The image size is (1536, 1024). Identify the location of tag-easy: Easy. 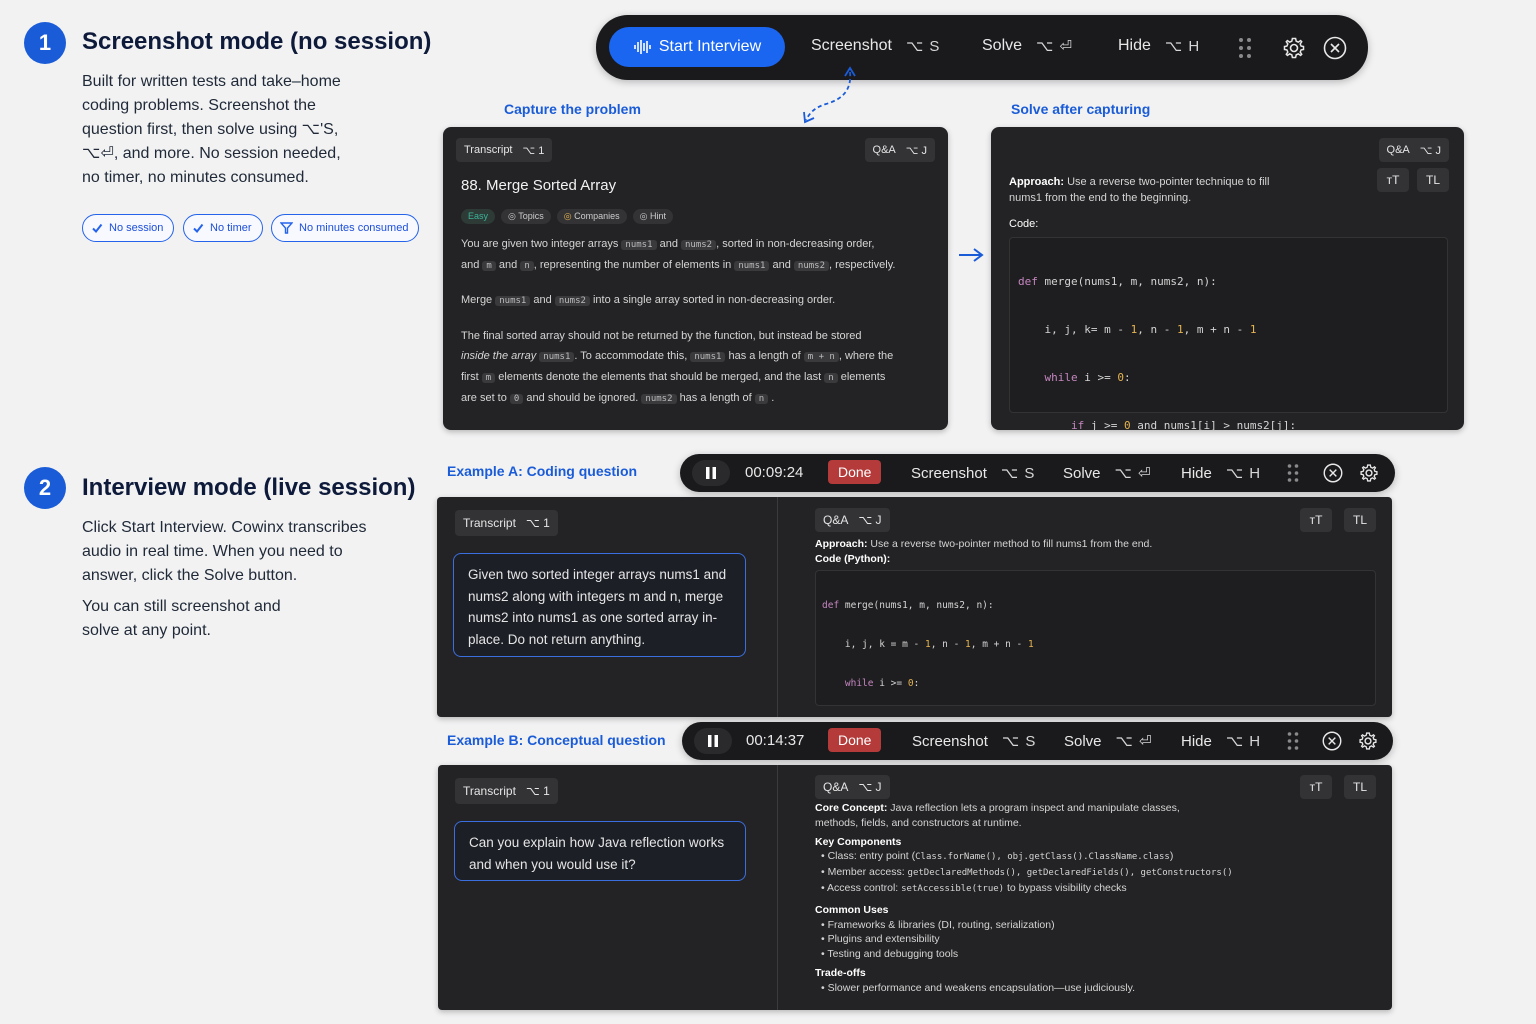
(478, 216).